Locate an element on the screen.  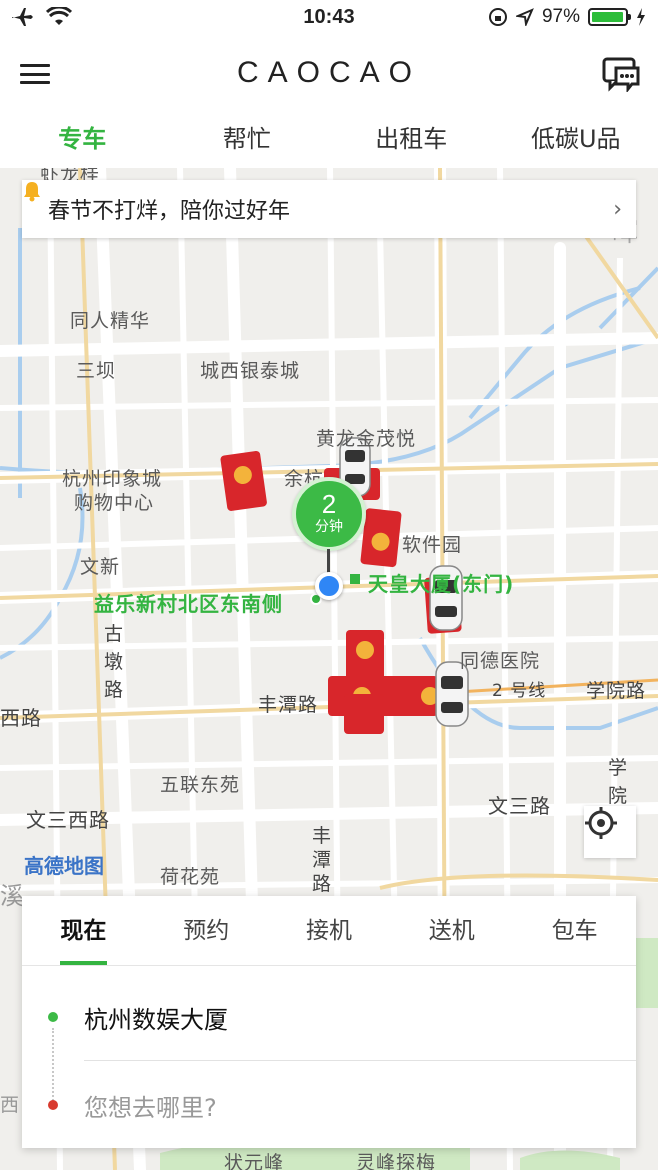
crosshair-icon is located at coordinates (601, 823).